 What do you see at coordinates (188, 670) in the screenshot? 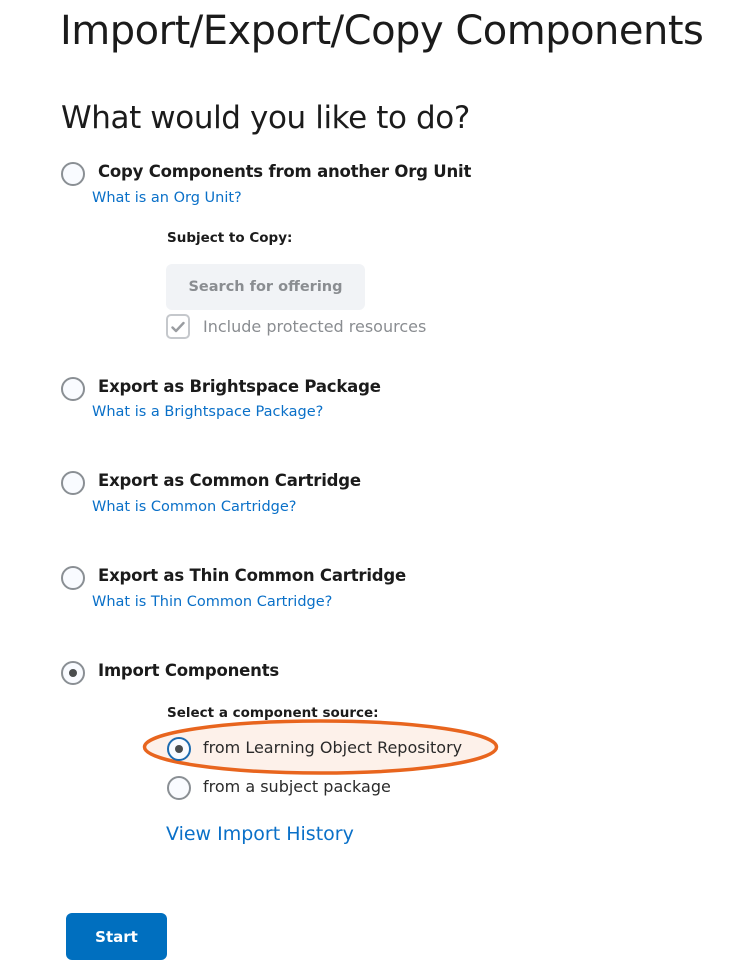
I see `option-label-import-components: Import Components` at bounding box center [188, 670].